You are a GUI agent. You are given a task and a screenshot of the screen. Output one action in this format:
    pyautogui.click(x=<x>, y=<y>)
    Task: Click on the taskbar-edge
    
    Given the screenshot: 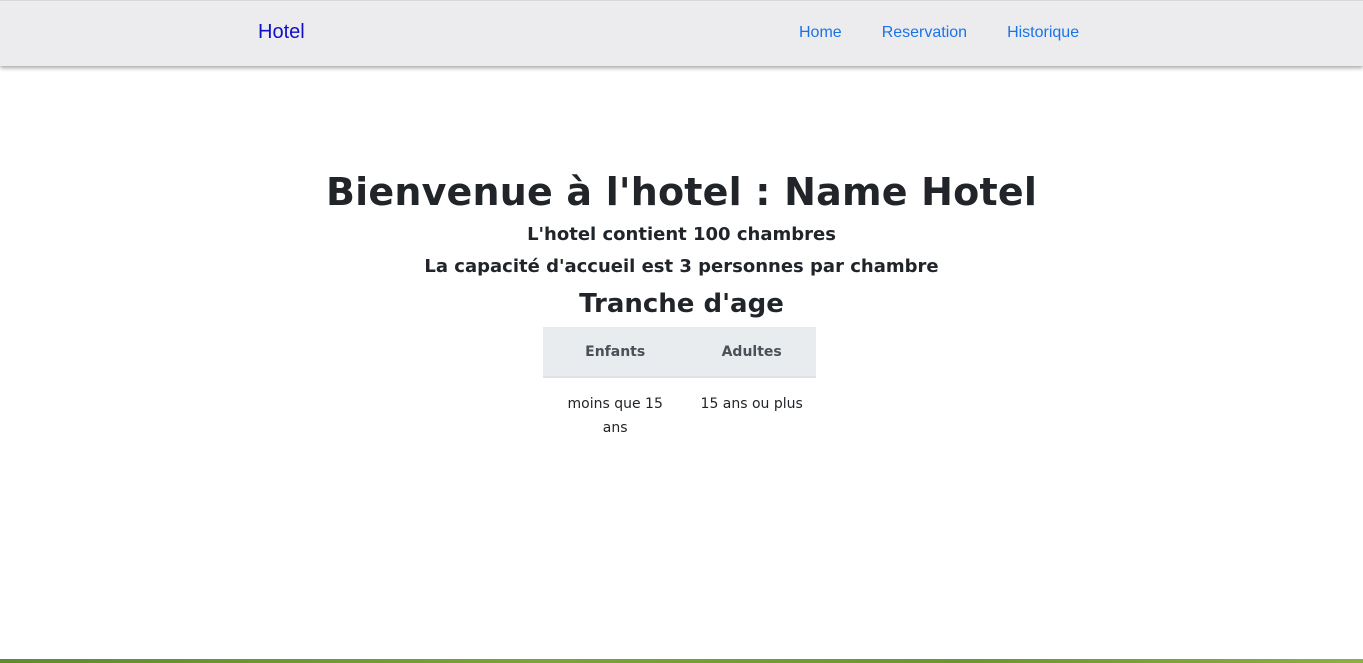 What is the action you would take?
    pyautogui.click(x=681, y=661)
    